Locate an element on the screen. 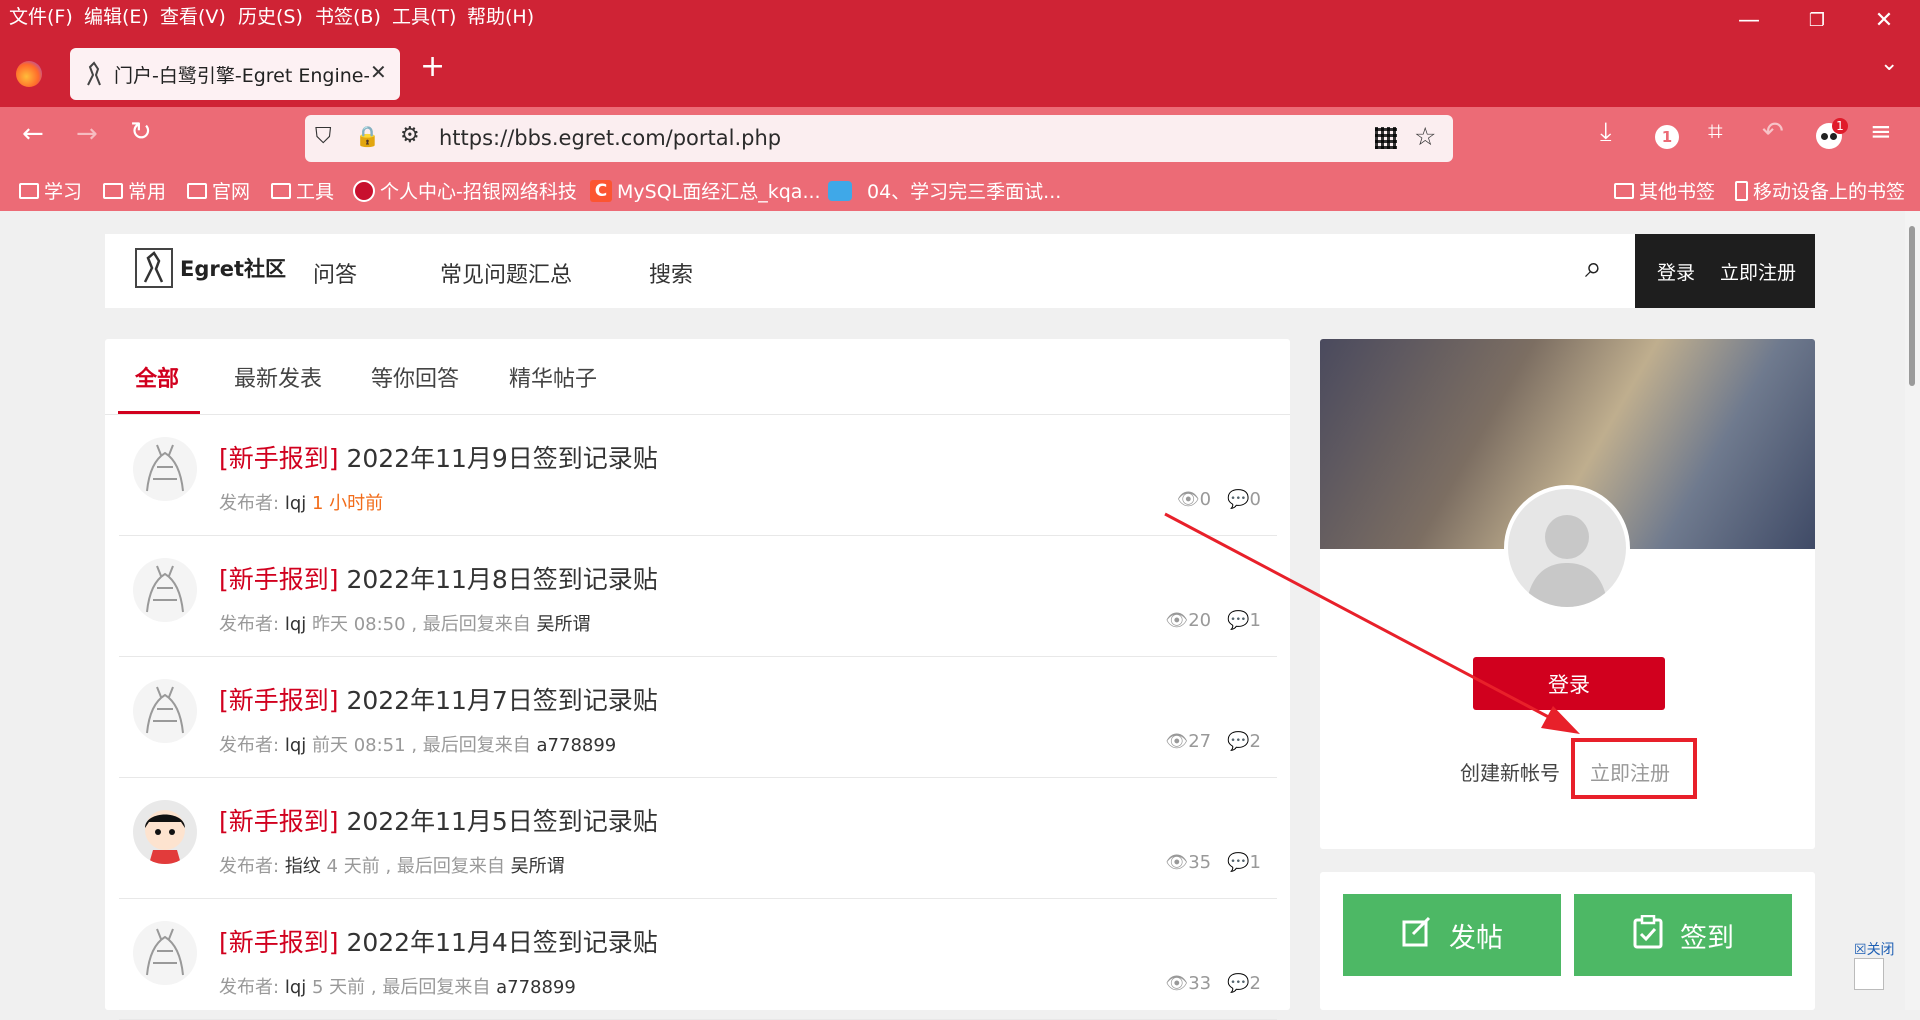 This screenshot has width=1920, height=1020. nav-search: 搜索 is located at coordinates (671, 273).